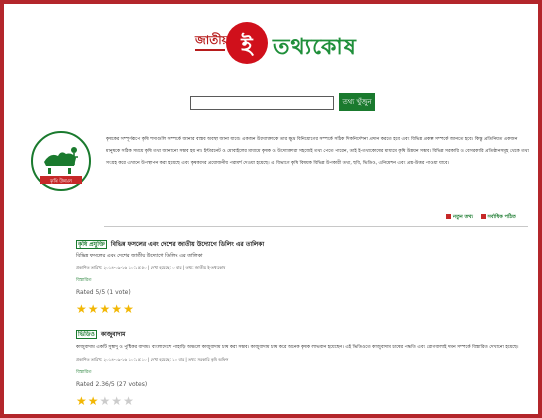 Image resolution: width=542 pixels, height=418 pixels. What do you see at coordinates (501, 217) in the screenshot?
I see `most-read-label: সর্বাধিক পঠিত` at bounding box center [501, 217].